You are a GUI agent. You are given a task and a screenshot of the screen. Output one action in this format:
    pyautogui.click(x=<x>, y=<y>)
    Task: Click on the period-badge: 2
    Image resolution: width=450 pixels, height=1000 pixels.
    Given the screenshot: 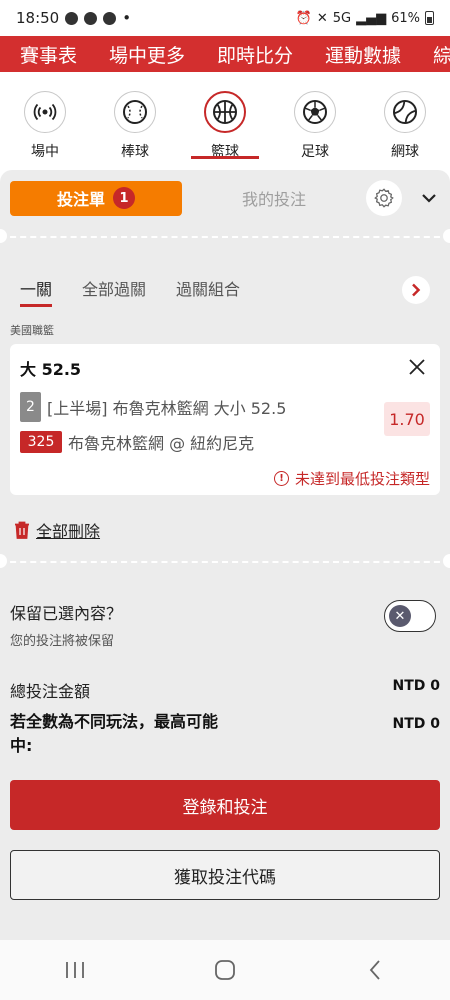 What is the action you would take?
    pyautogui.click(x=30, y=407)
    